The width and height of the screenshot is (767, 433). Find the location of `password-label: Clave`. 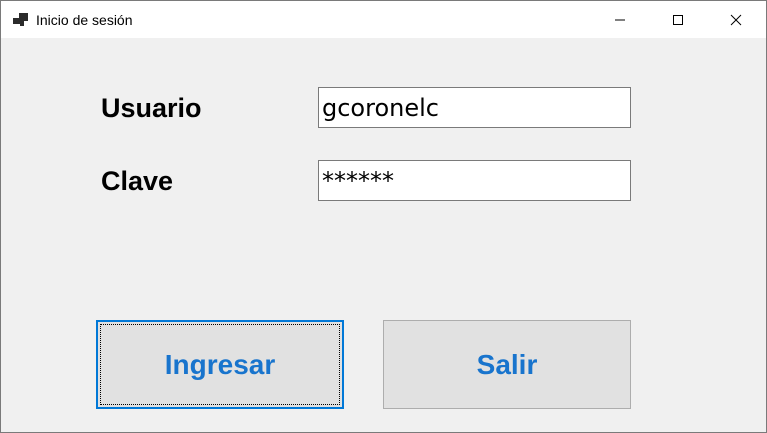

password-label: Clave is located at coordinates (137, 181).